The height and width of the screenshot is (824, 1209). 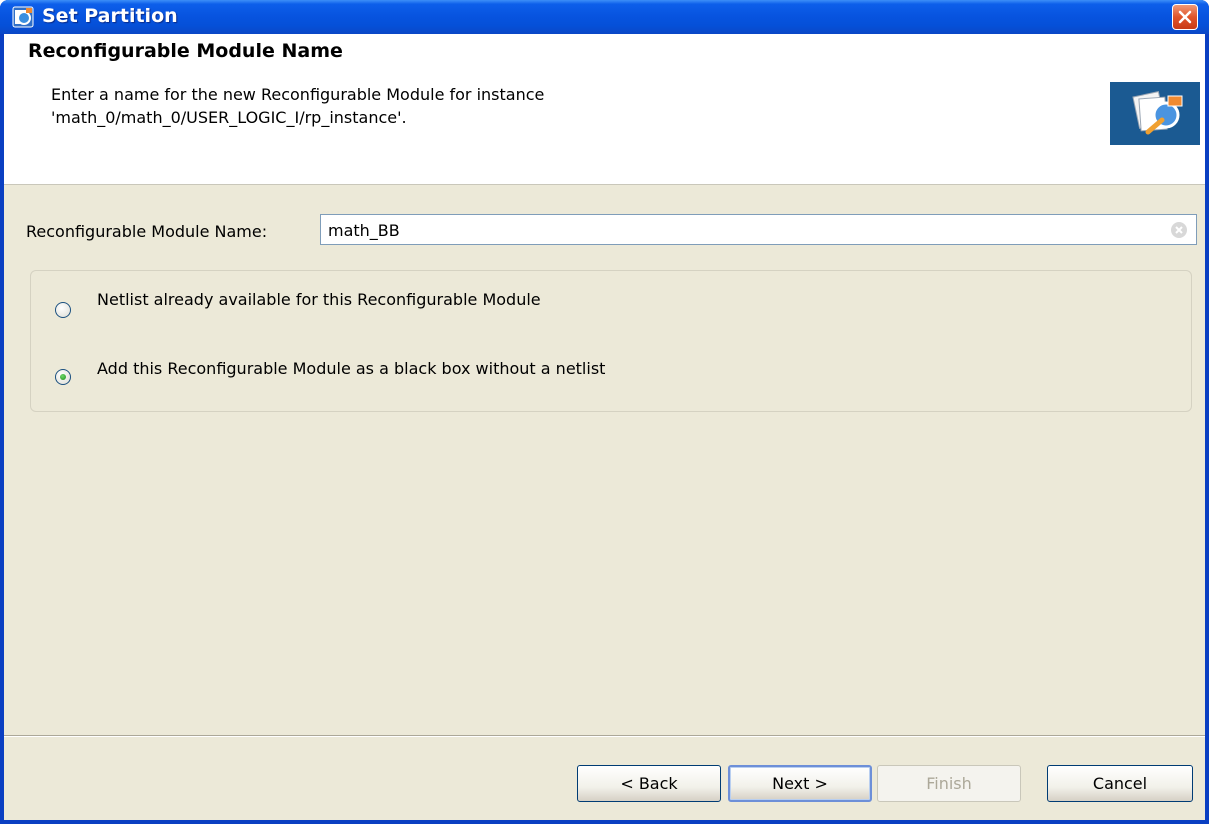 I want to click on close-button, so click(x=1185, y=17).